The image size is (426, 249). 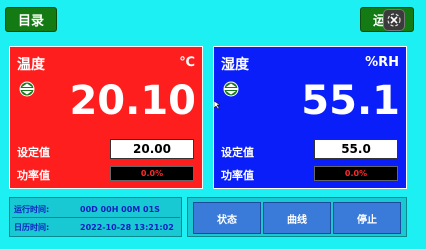 What do you see at coordinates (356, 173) in the screenshot?
I see `humidity-power-value: 0.0%` at bounding box center [356, 173].